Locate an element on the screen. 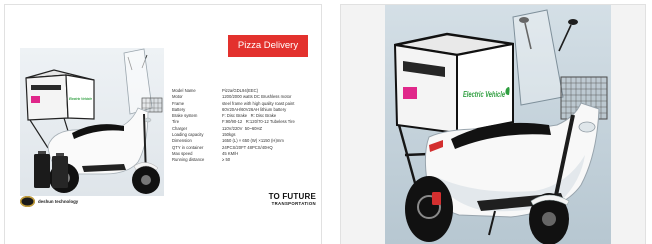  basket-frame is located at coordinates (152, 105).